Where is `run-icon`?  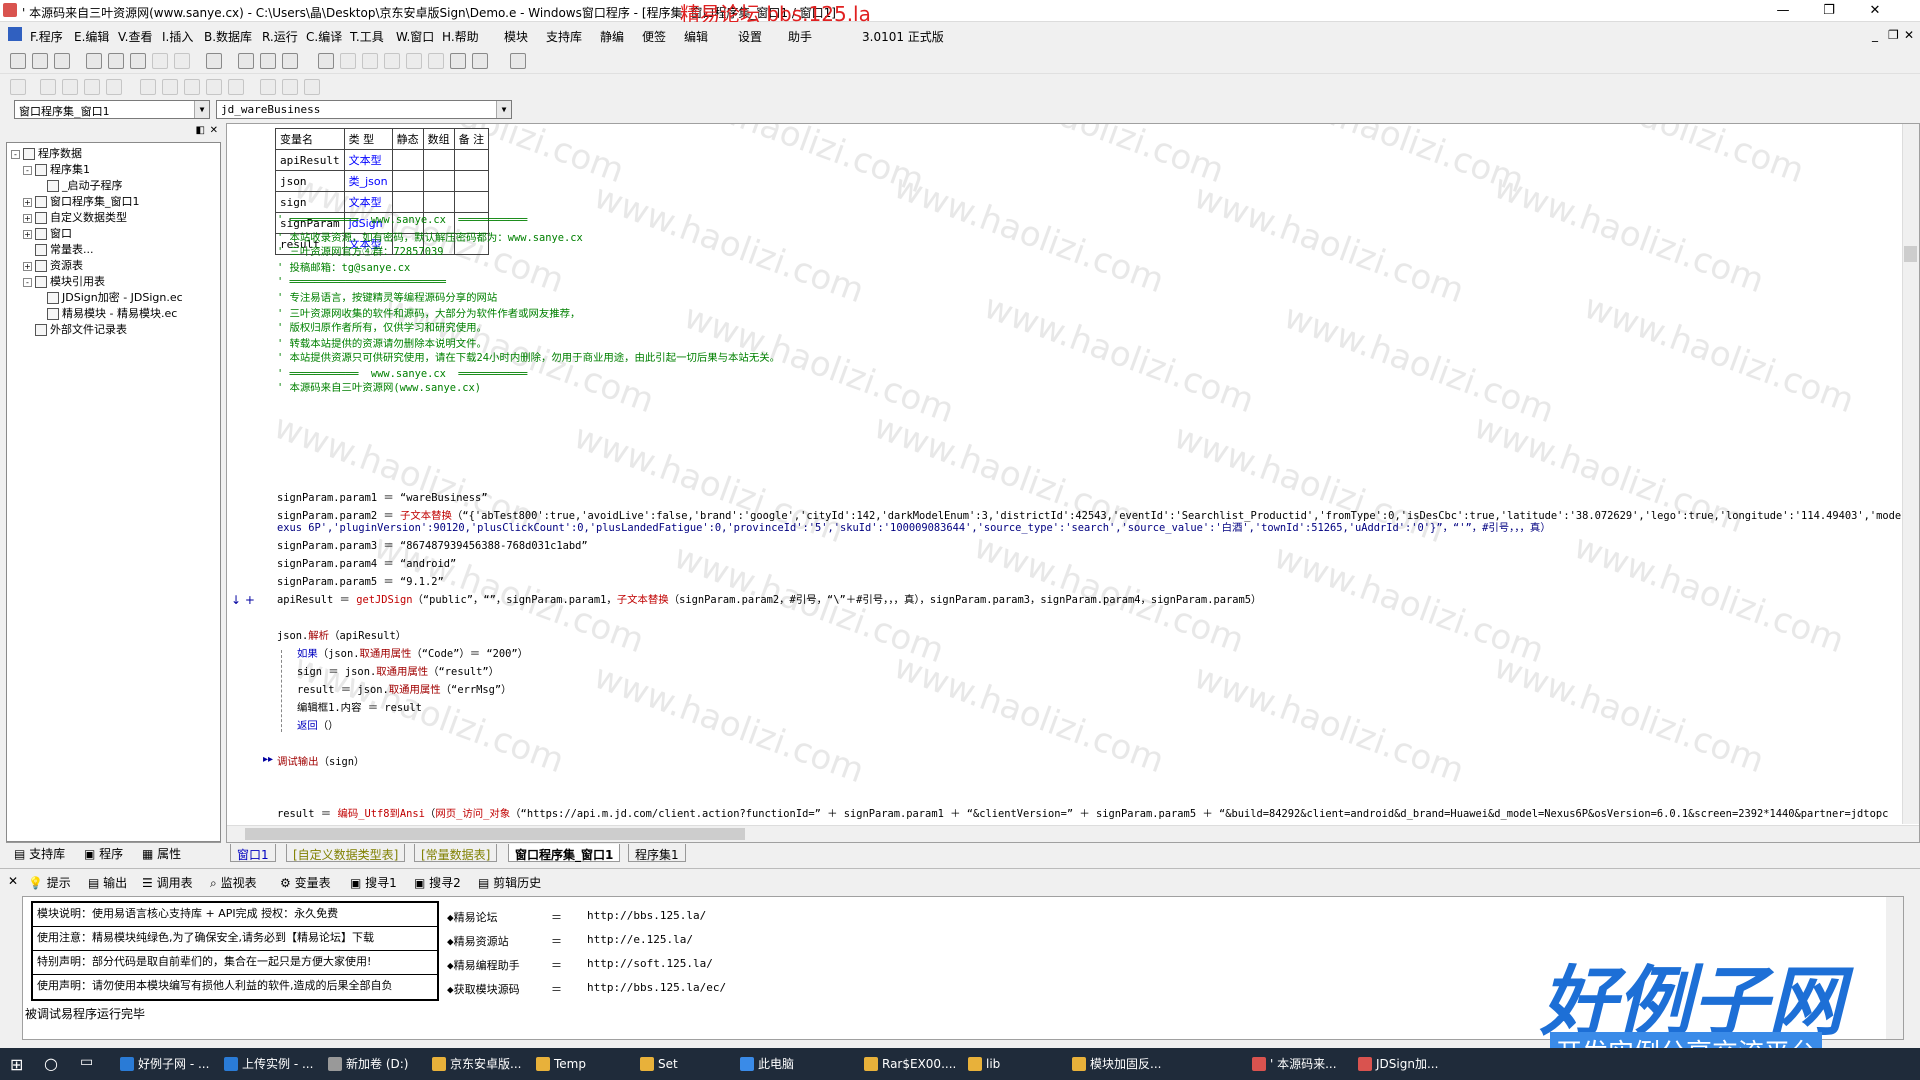
run-icon is located at coordinates (326, 61).